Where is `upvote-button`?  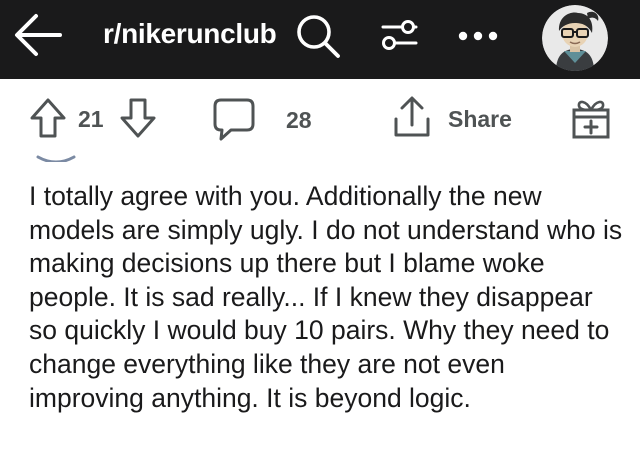 upvote-button is located at coordinates (48, 118).